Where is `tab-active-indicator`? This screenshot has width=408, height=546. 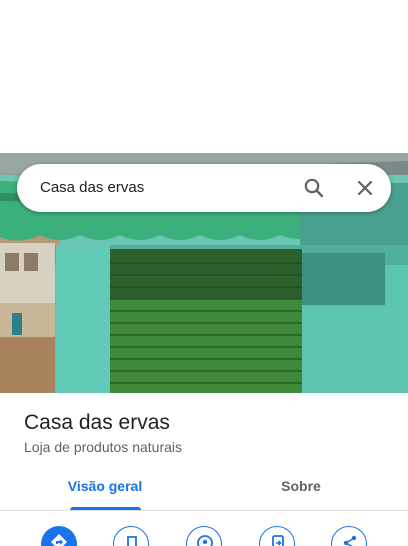 tab-active-indicator is located at coordinates (105, 508).